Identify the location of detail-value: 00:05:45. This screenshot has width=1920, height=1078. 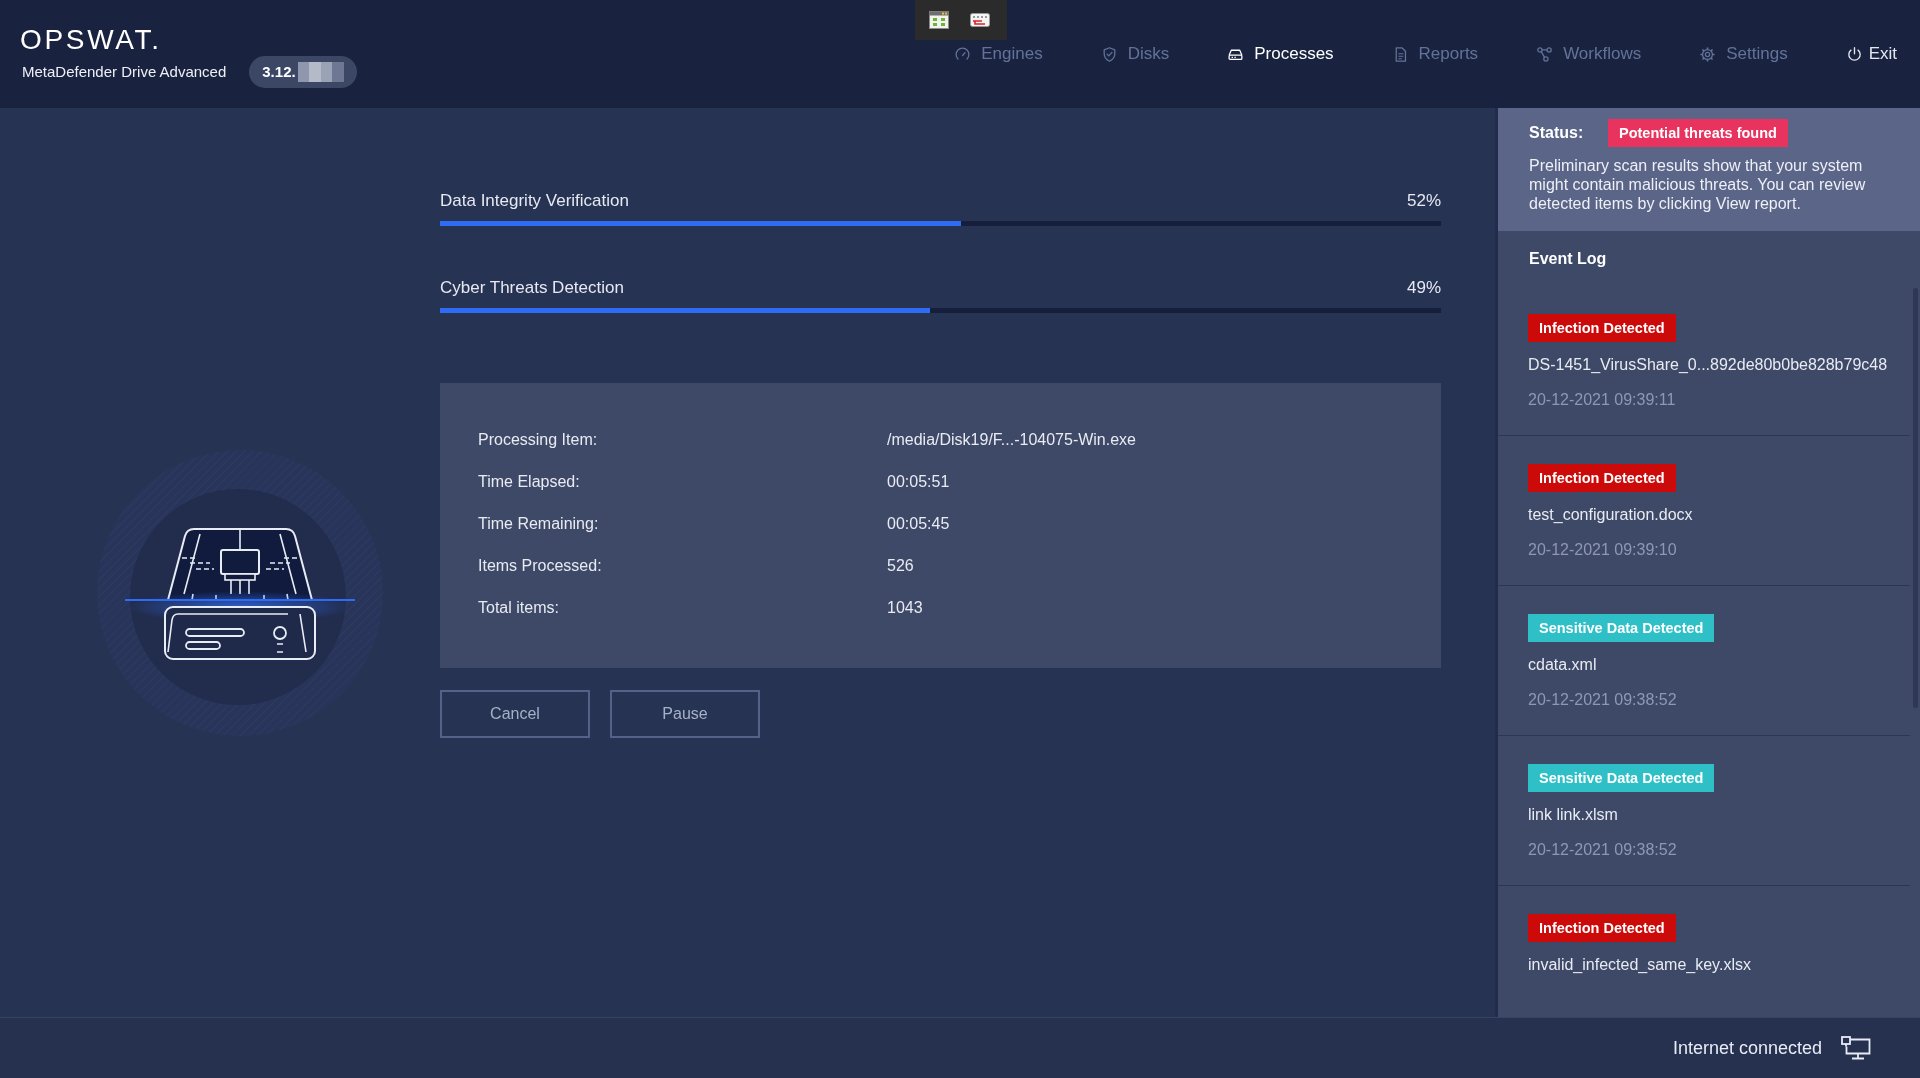
(919, 524).